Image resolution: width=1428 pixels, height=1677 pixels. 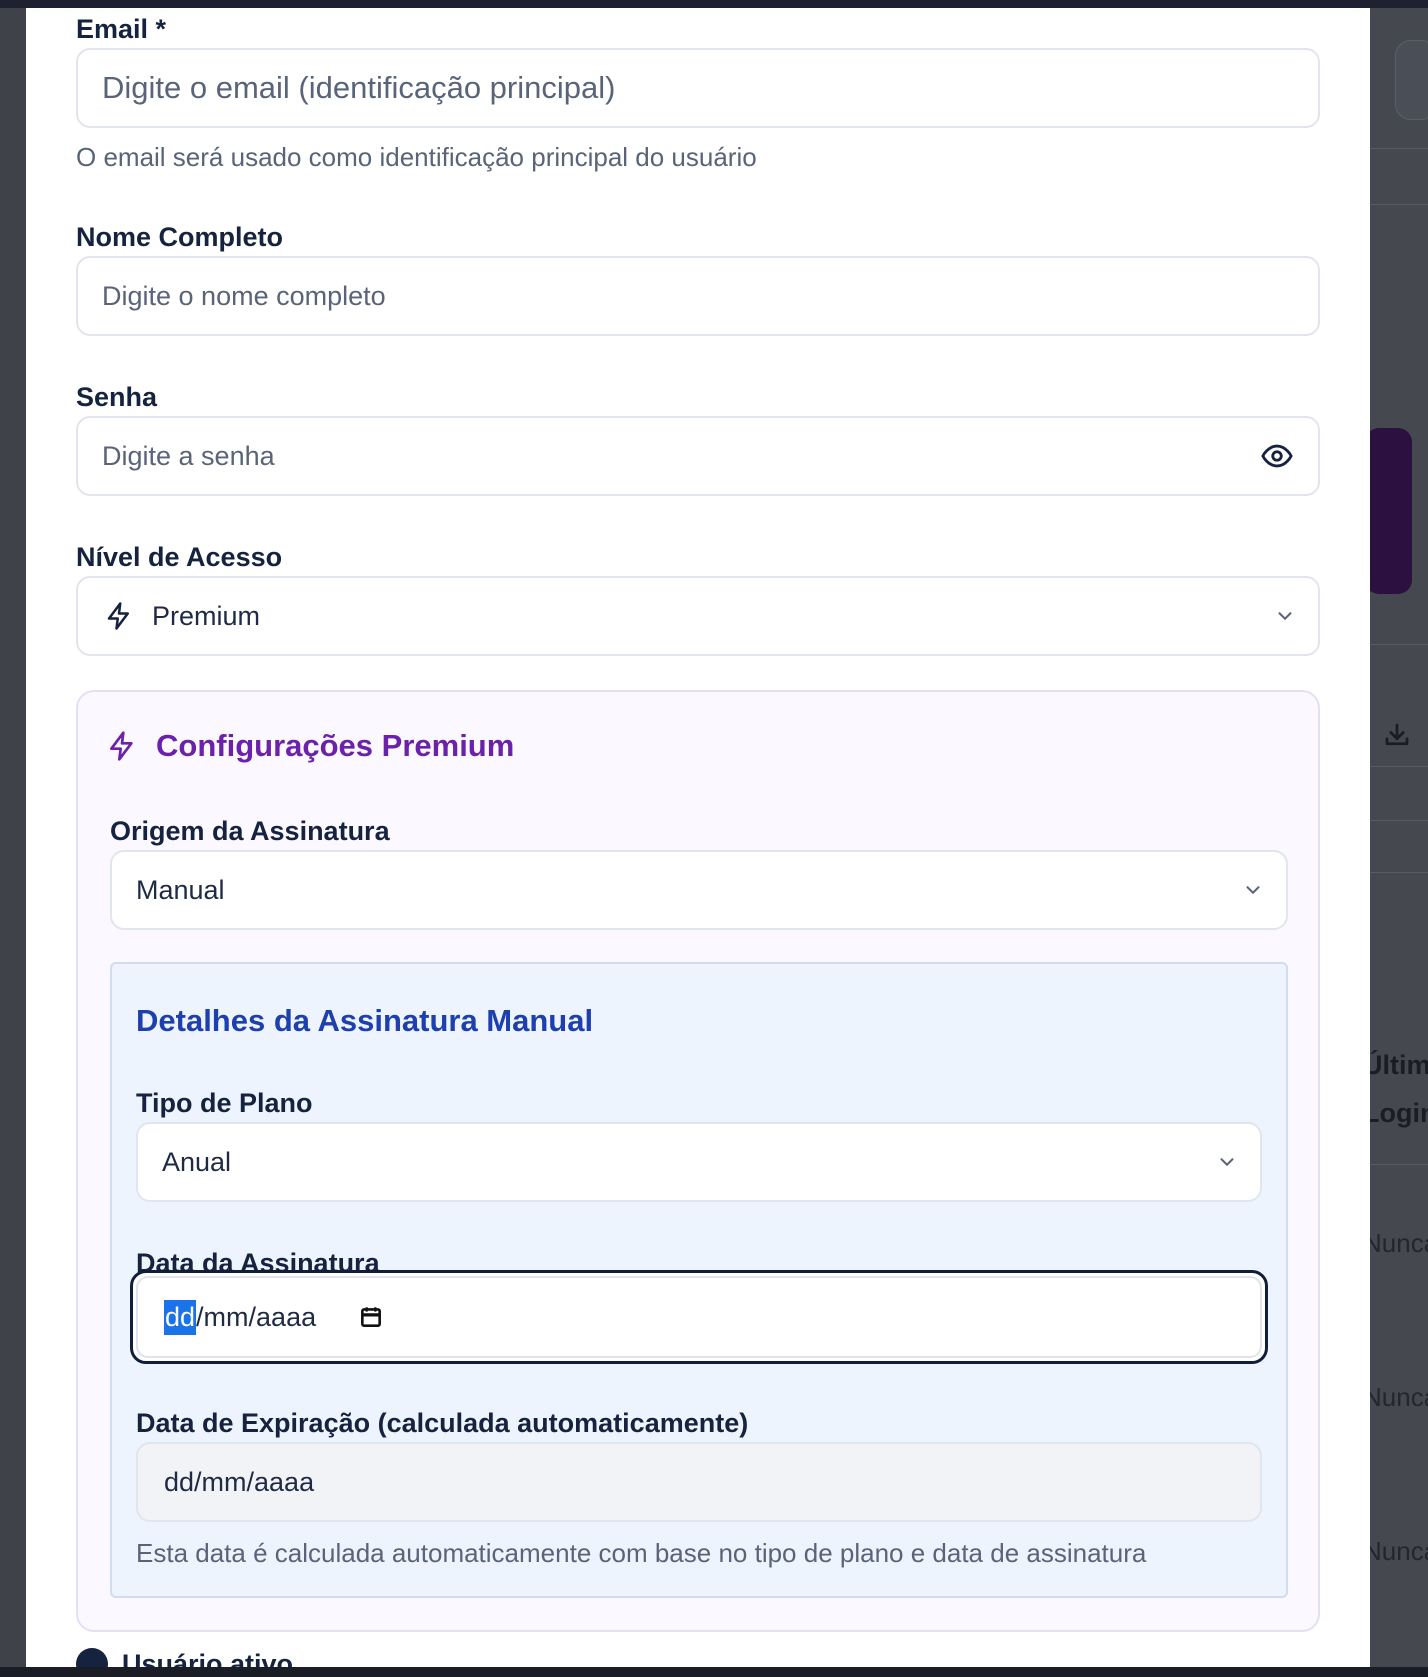 What do you see at coordinates (179, 557) in the screenshot?
I see `access-level-label: Nível de Acesso` at bounding box center [179, 557].